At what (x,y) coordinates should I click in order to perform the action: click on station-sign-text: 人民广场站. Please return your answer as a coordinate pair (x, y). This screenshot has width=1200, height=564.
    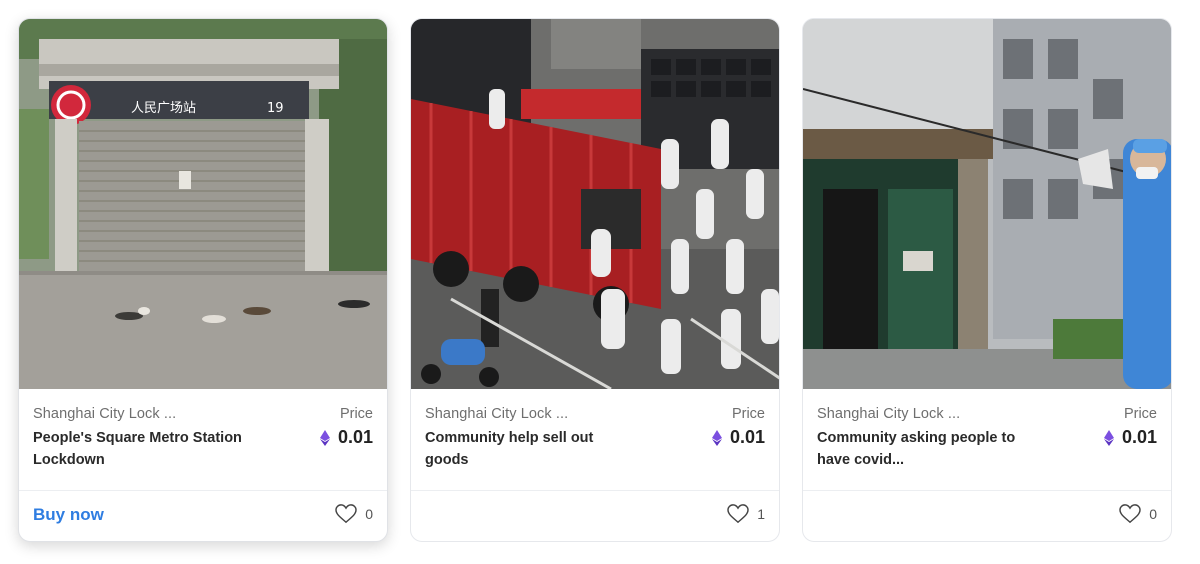
    Looking at the image, I should click on (163, 108).